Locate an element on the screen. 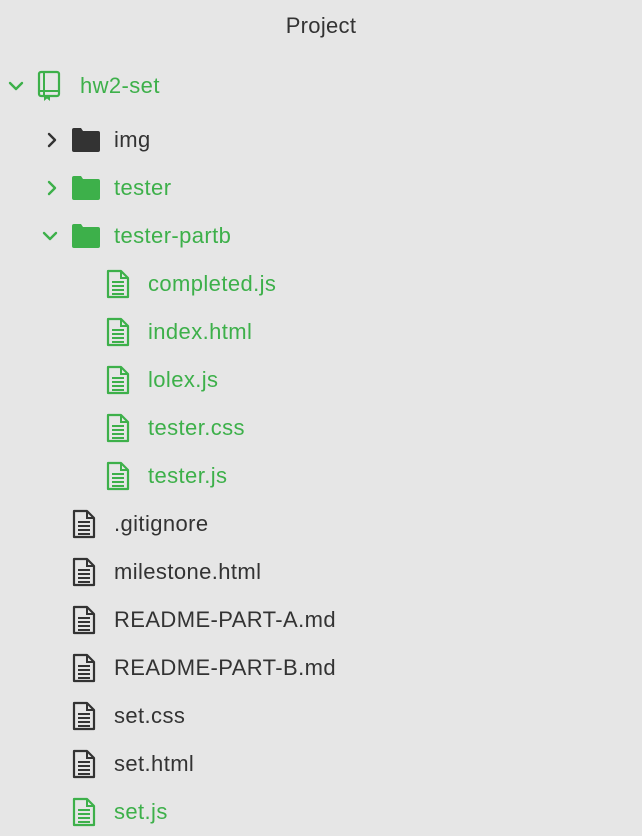 This screenshot has width=642, height=836. tree-root-hw2-set: hw2-set is located at coordinates (321, 86).